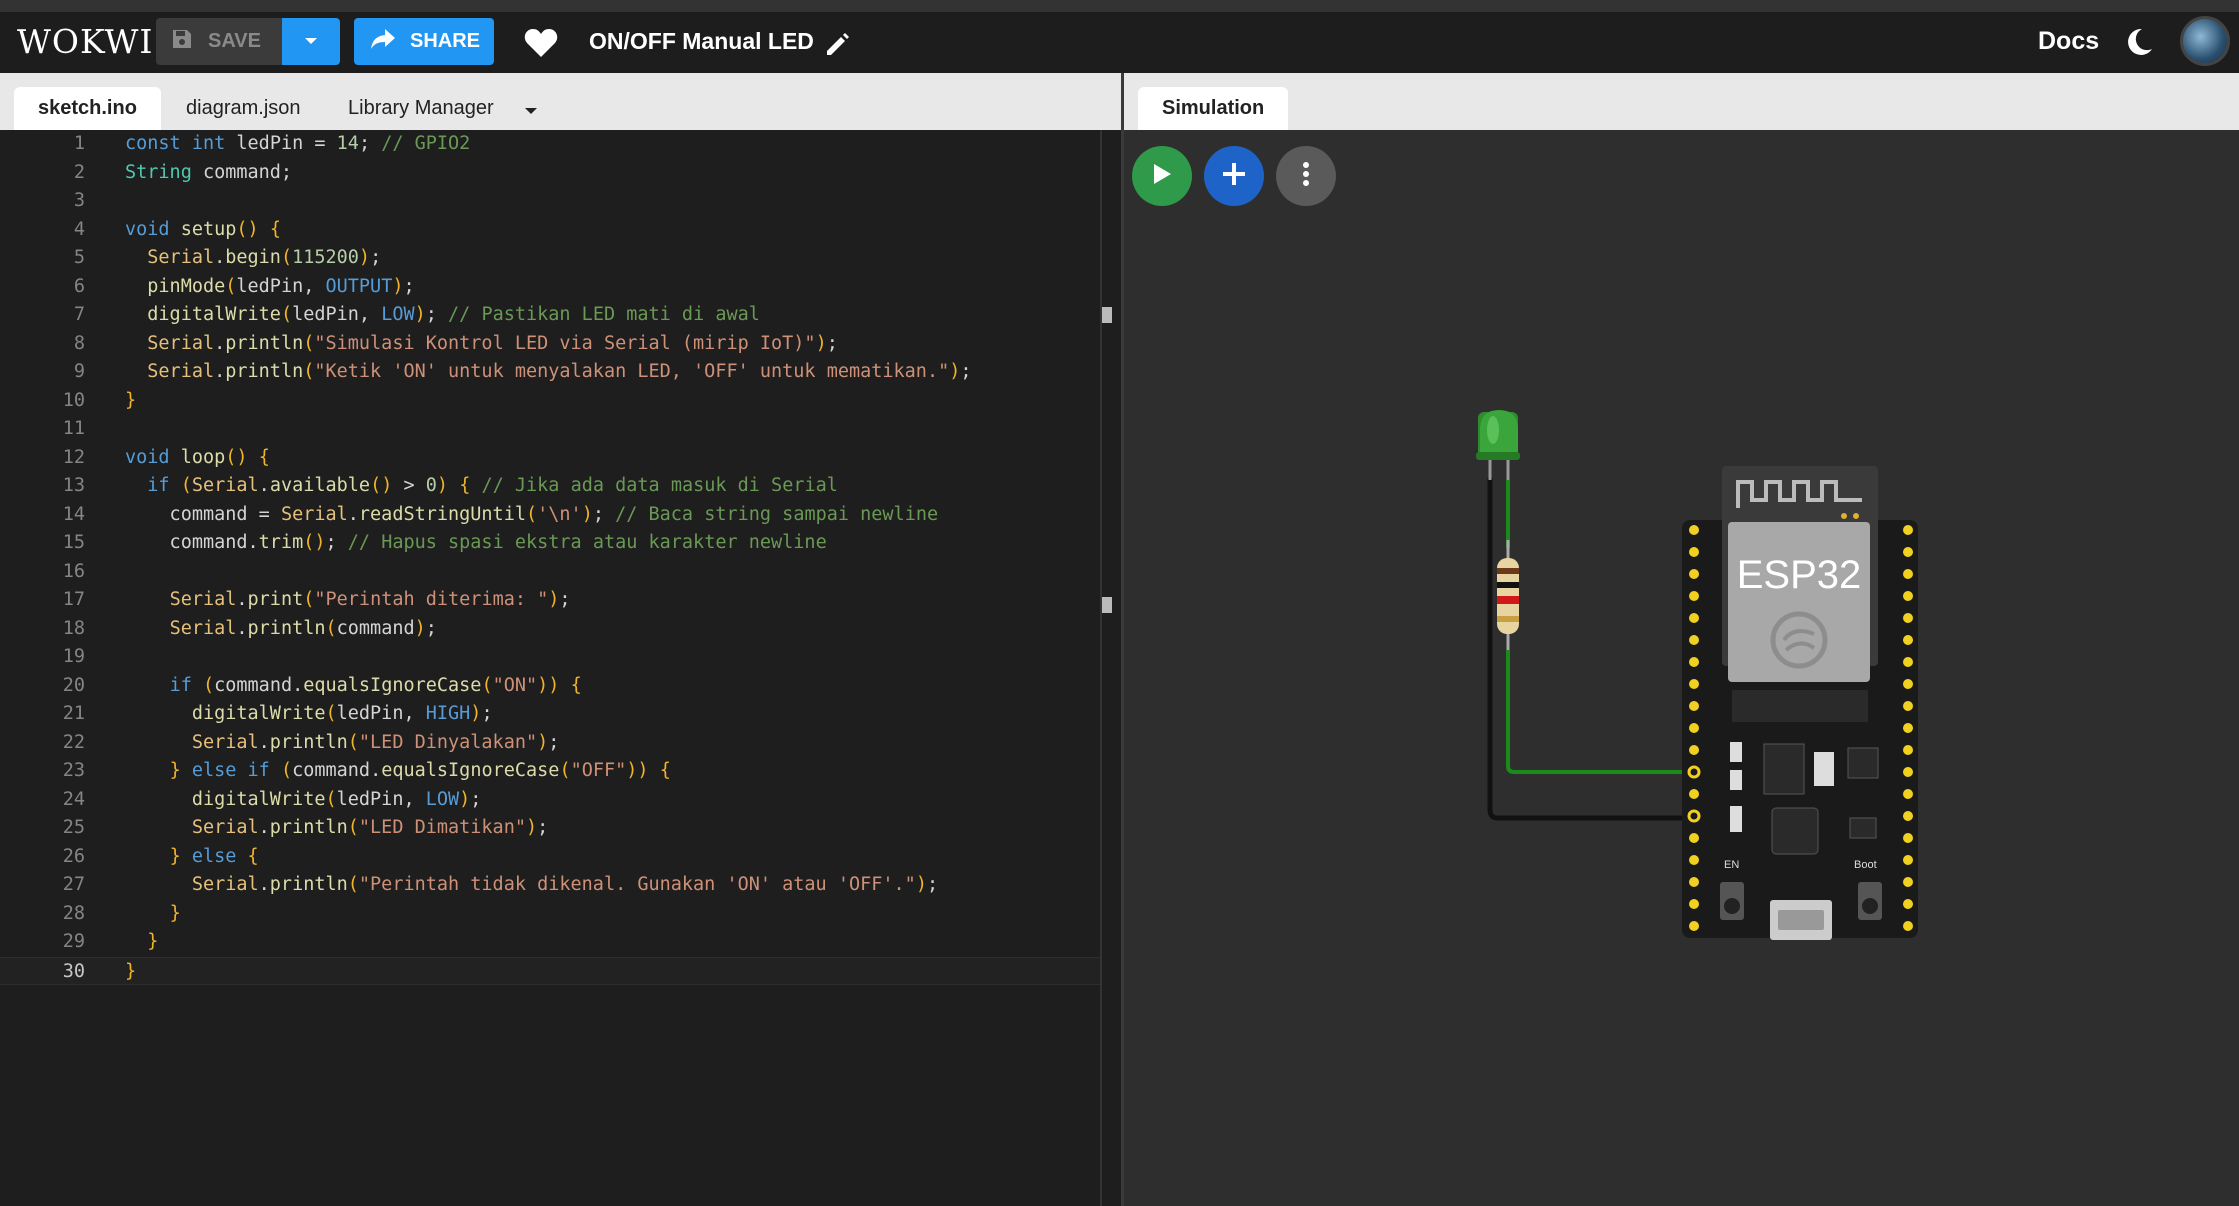 The image size is (2239, 1206). I want to click on led-green, so click(1498, 445).